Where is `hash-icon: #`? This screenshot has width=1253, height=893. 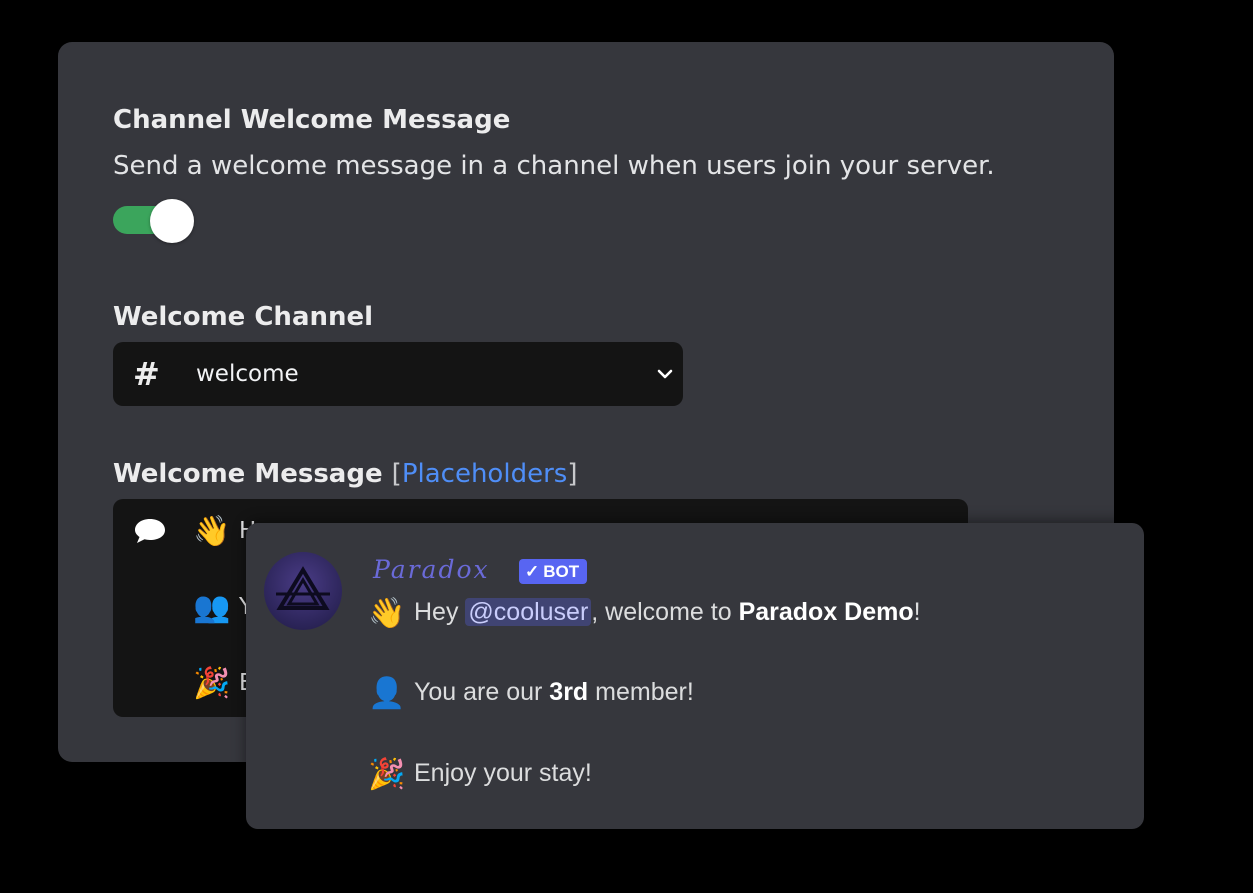
hash-icon: # is located at coordinates (146, 374).